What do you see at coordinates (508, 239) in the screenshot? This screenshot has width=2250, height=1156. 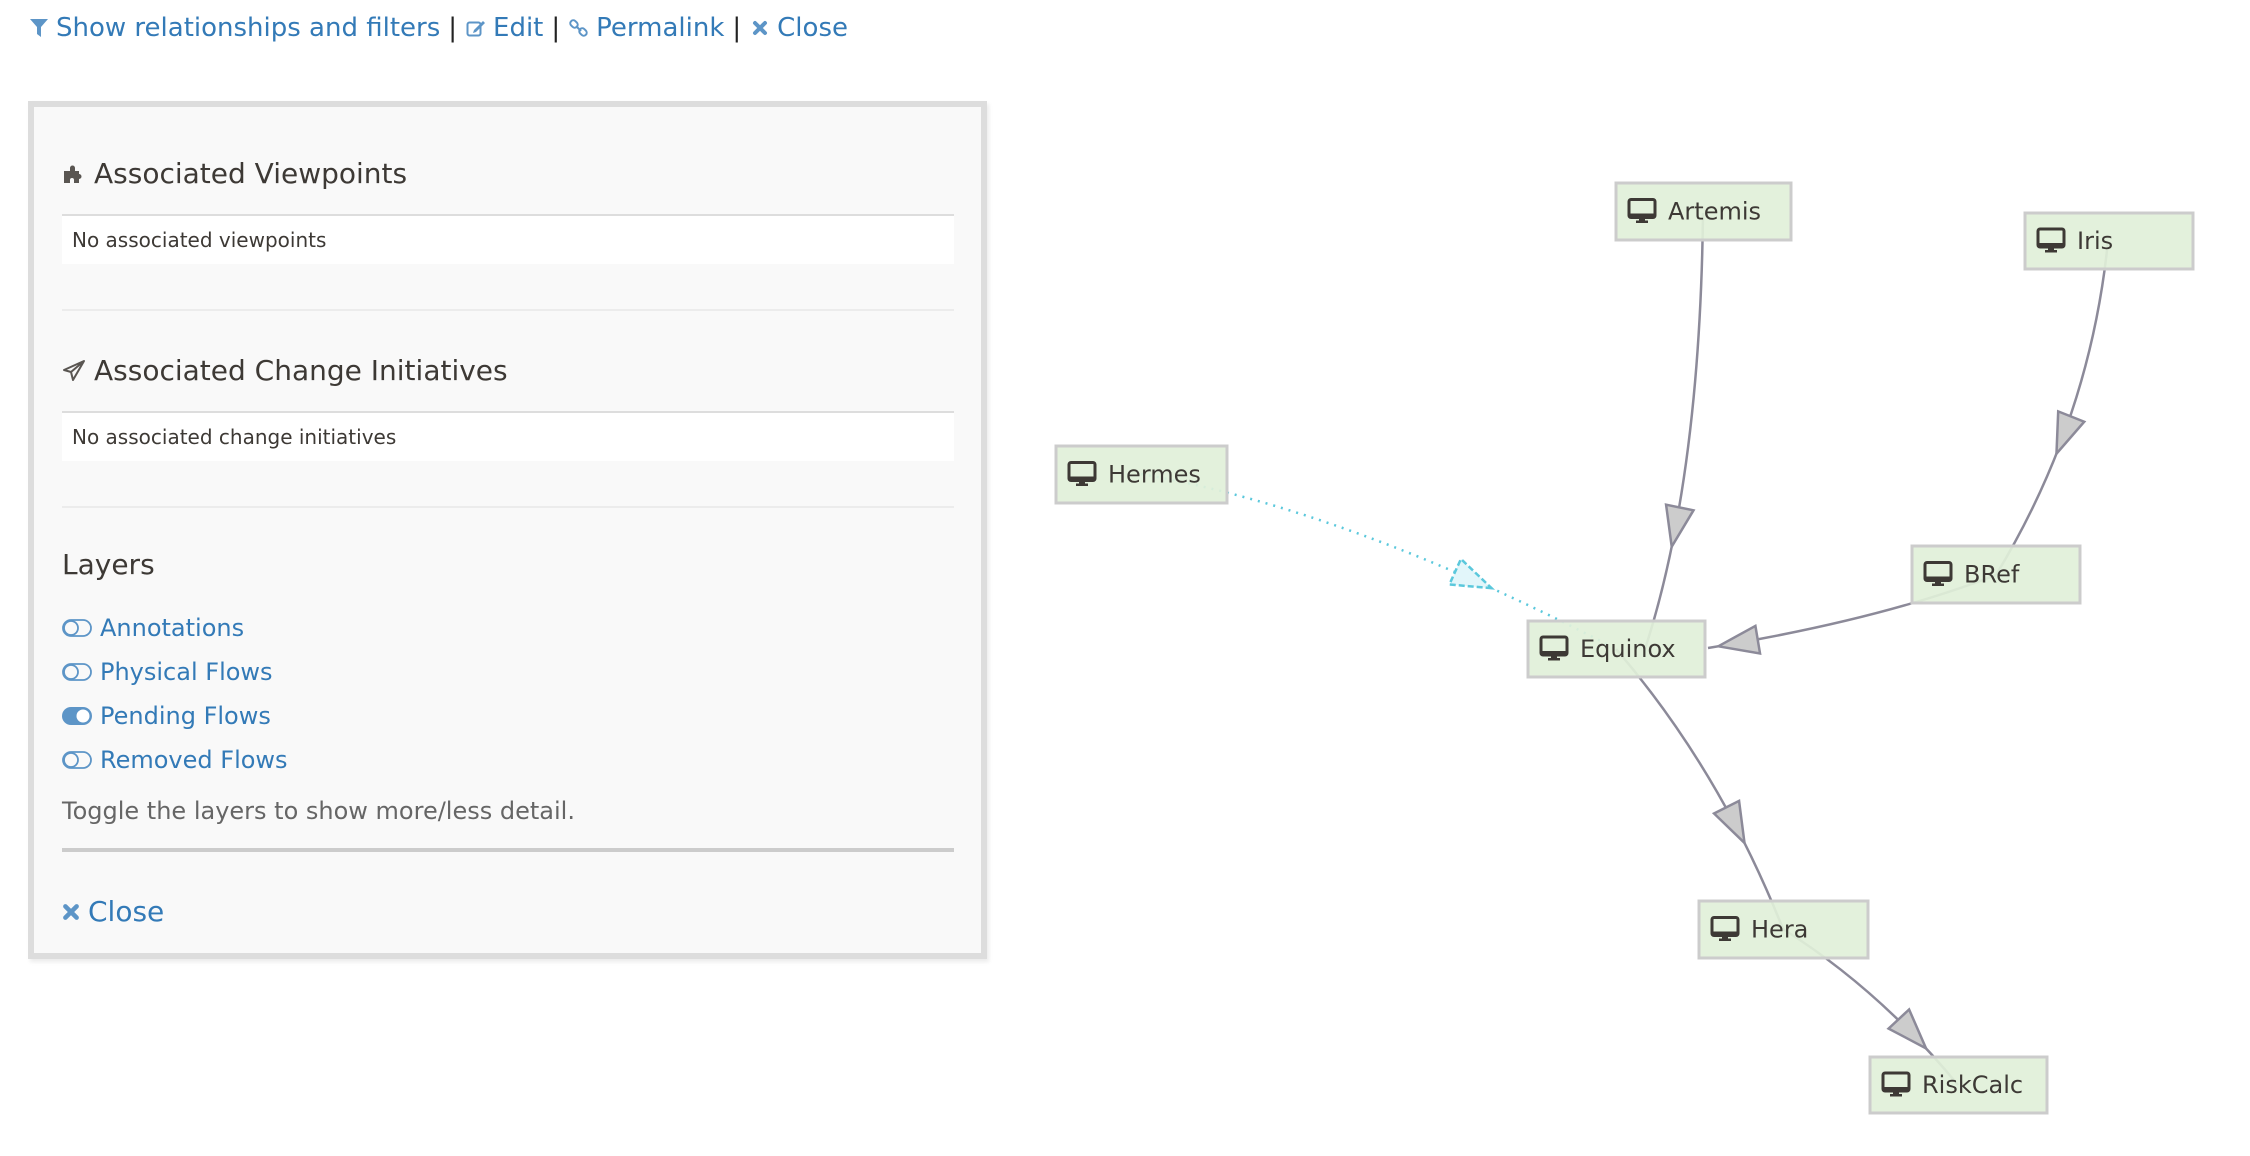 I see `viewpoints-empty-box: No associated viewpoints` at bounding box center [508, 239].